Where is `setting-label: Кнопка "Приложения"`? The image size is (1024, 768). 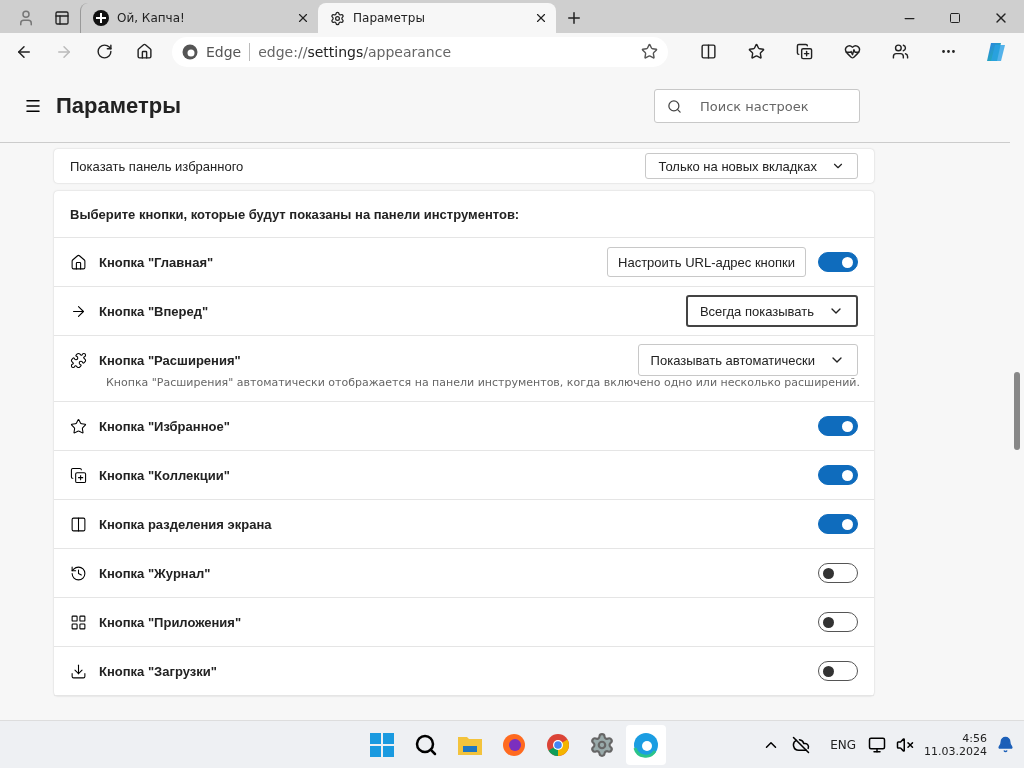
setting-label: Кнопка "Приложения" is located at coordinates (171, 622).